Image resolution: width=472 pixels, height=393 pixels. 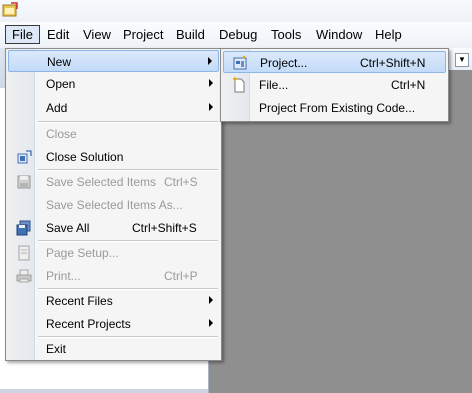 I want to click on menu-item-recent-projects: Recent Projects, so click(x=113, y=324).